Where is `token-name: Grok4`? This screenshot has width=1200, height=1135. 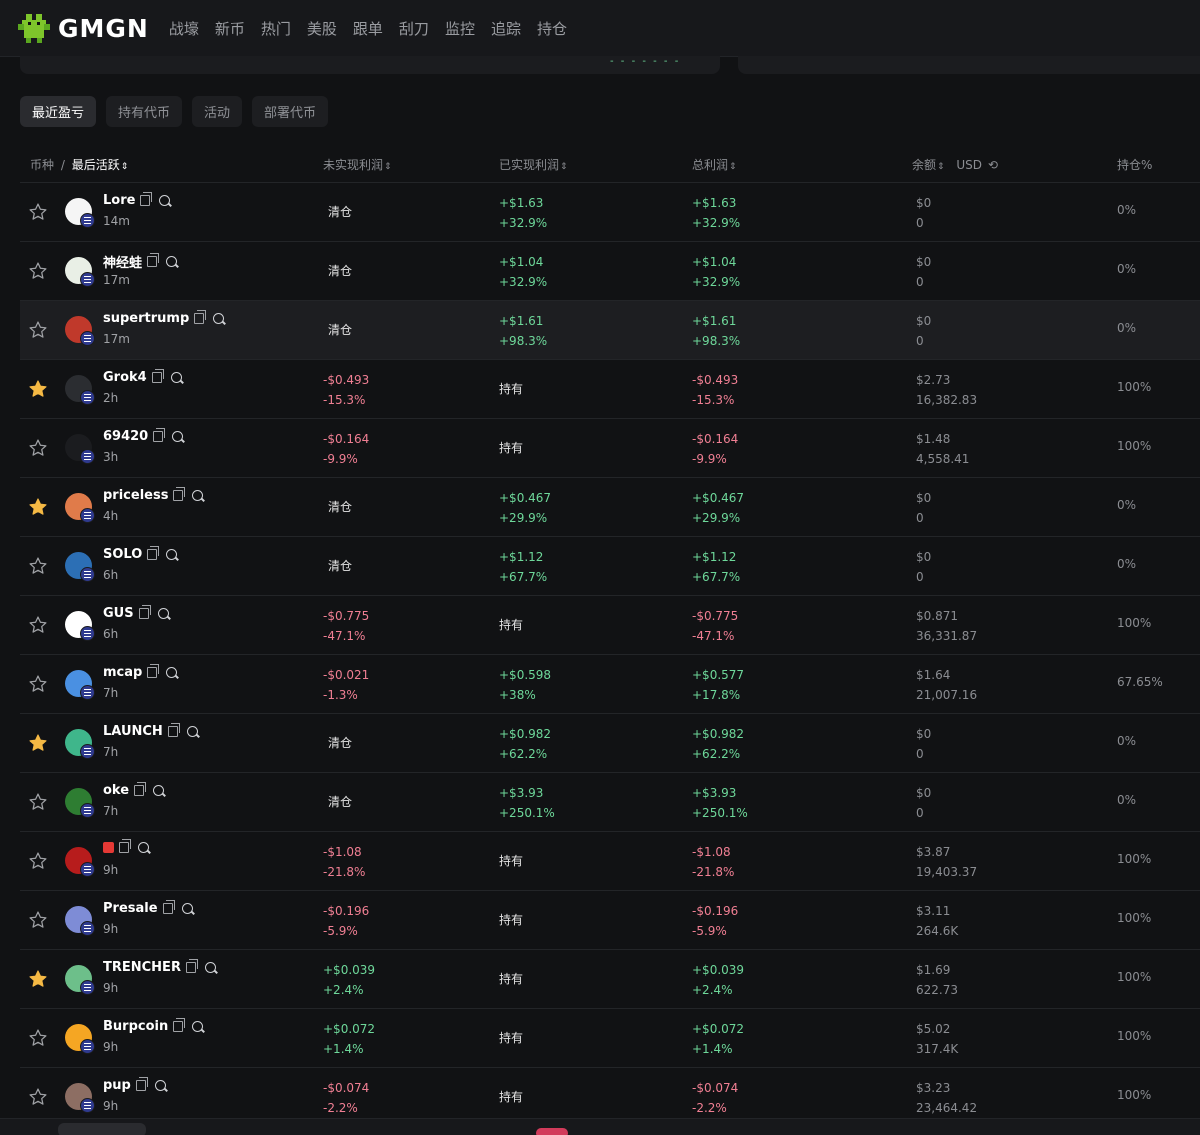 token-name: Grok4 is located at coordinates (125, 377).